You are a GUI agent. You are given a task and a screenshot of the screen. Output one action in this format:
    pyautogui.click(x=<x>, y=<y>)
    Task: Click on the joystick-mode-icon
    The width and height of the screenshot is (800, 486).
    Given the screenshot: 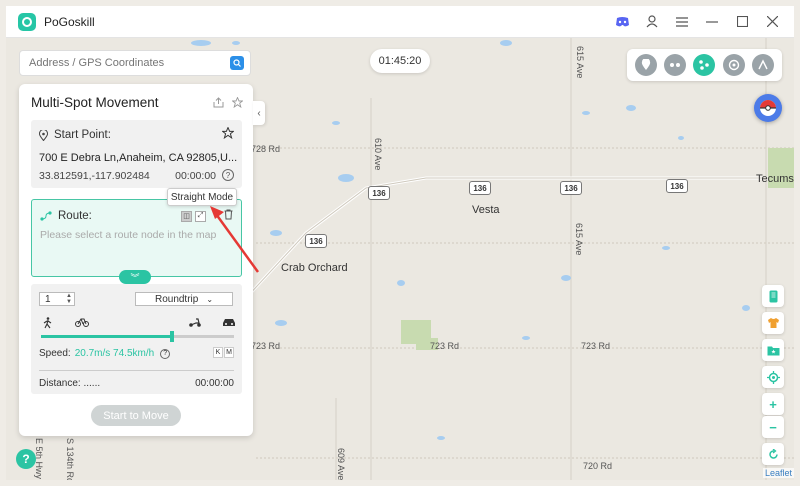 What is the action you would take?
    pyautogui.click(x=733, y=65)
    